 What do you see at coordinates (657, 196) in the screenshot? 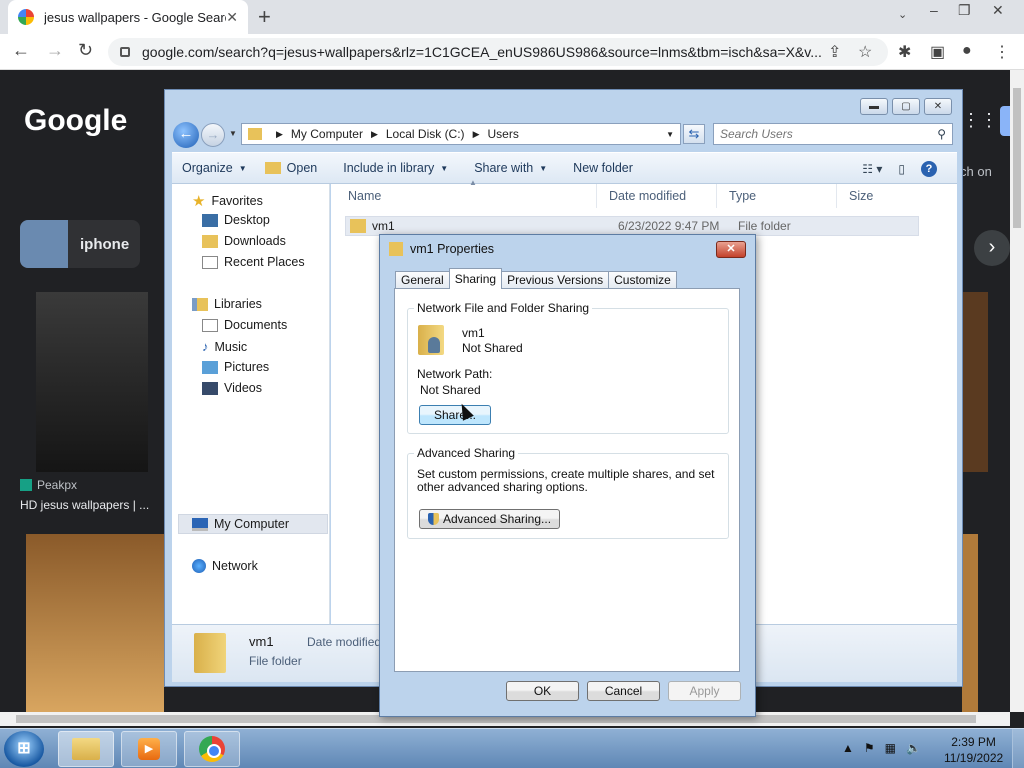
I see `column-header-date: Date modified` at bounding box center [657, 196].